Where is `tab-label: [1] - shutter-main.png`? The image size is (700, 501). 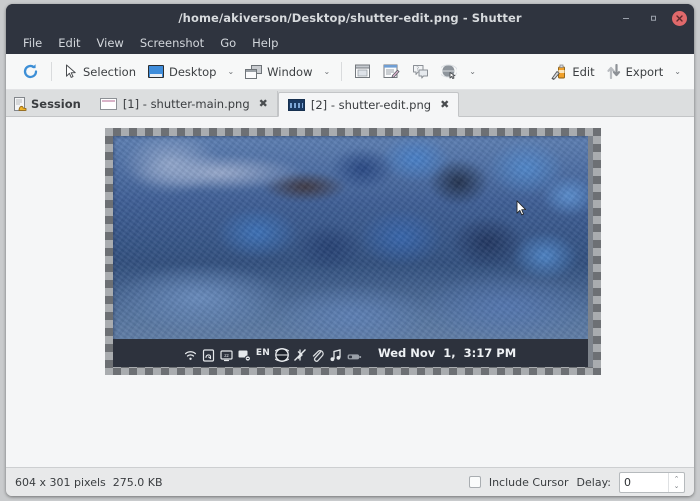 tab-label: [1] - shutter-main.png is located at coordinates (186, 103).